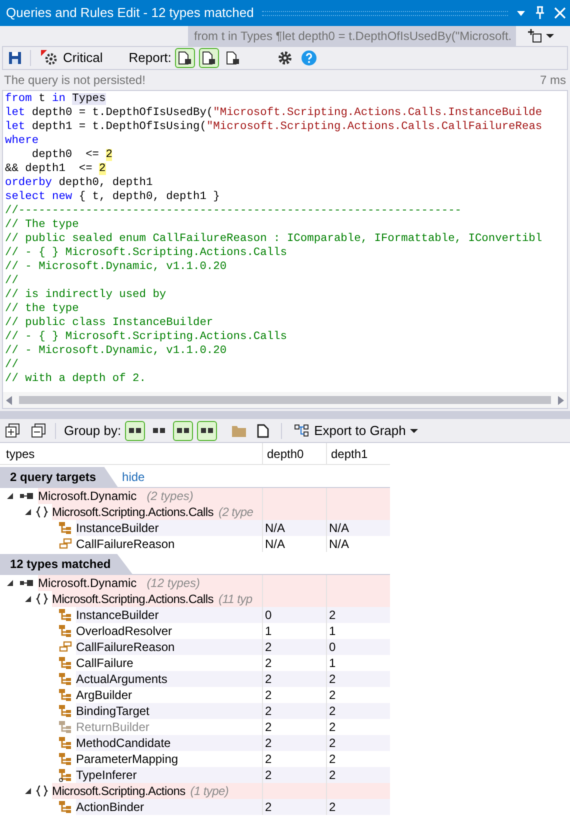  Describe the element at coordinates (535, 36) in the screenshot. I see `add-window-icon` at that location.